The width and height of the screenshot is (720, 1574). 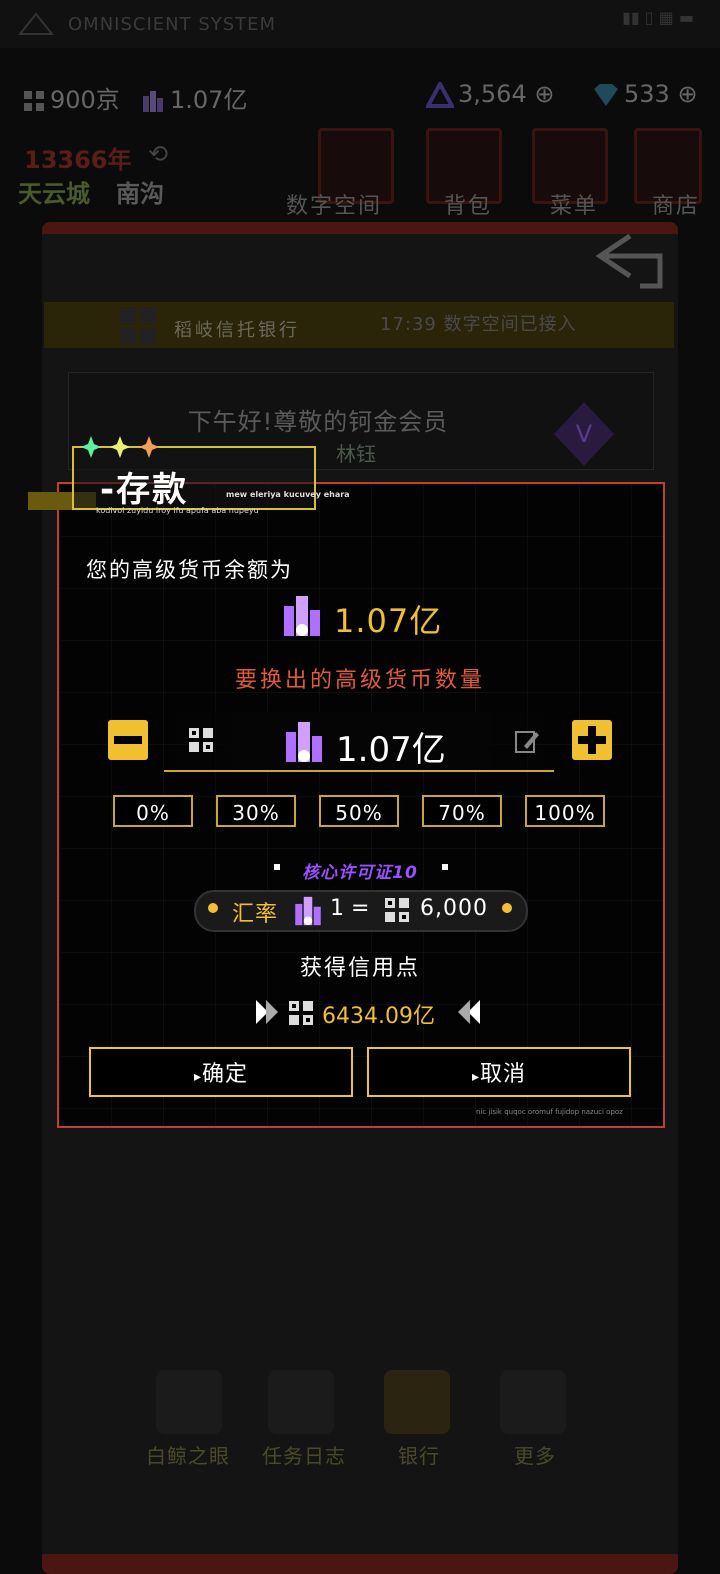 What do you see at coordinates (172, 24) in the screenshot?
I see `app-title: OMNISCIENT SYSTEM` at bounding box center [172, 24].